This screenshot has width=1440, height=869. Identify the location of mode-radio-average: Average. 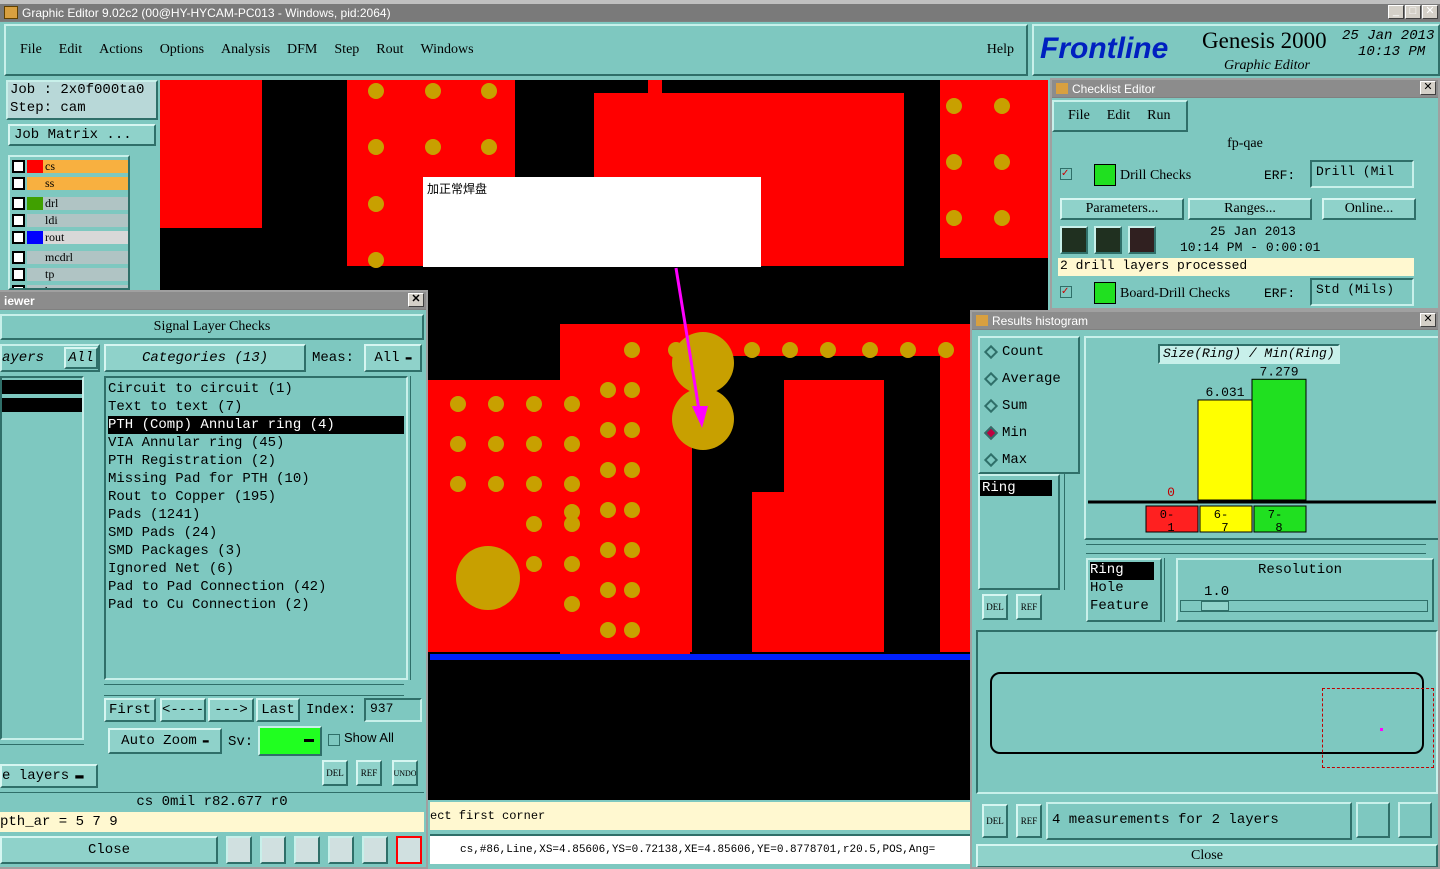
(1022, 379).